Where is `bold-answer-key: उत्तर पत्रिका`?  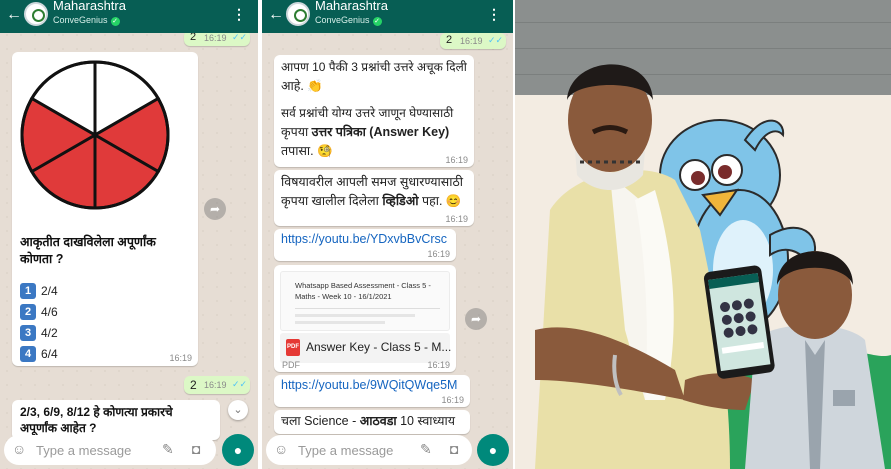 bold-answer-key: उत्तर पत्रिका is located at coordinates (338, 132).